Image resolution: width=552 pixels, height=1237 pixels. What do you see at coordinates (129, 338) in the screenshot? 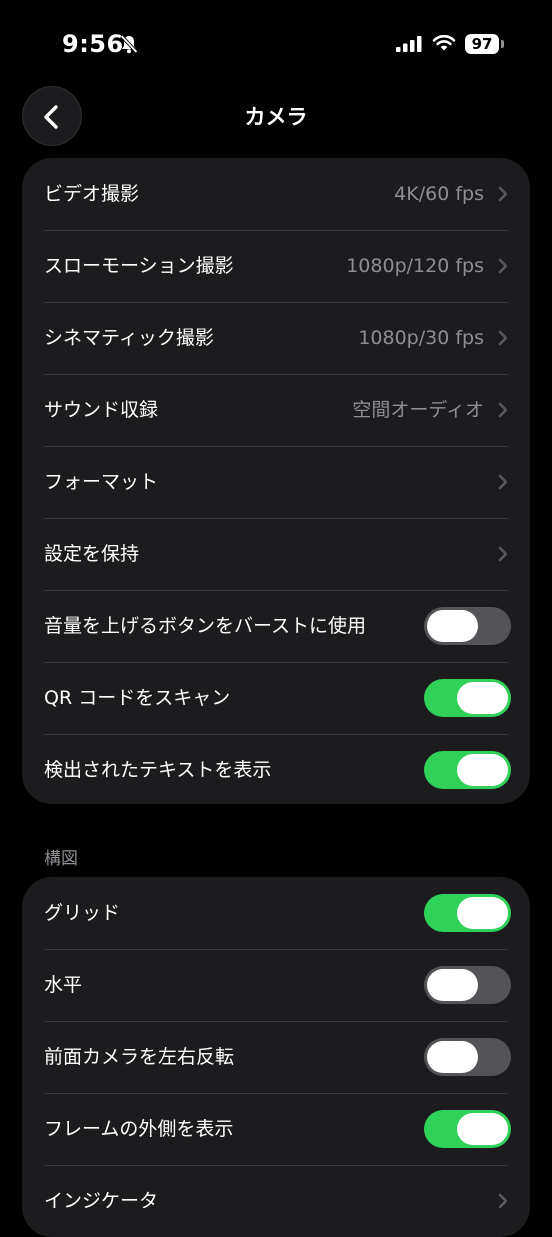
I see `row-label: シネマティック撮影` at bounding box center [129, 338].